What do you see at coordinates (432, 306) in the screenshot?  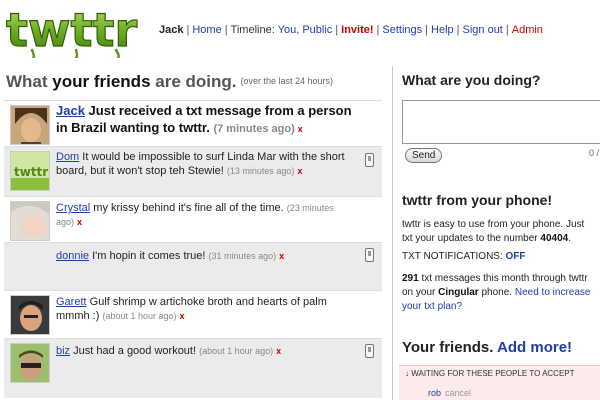 I see `txt-plan-link: your txt plan?` at bounding box center [432, 306].